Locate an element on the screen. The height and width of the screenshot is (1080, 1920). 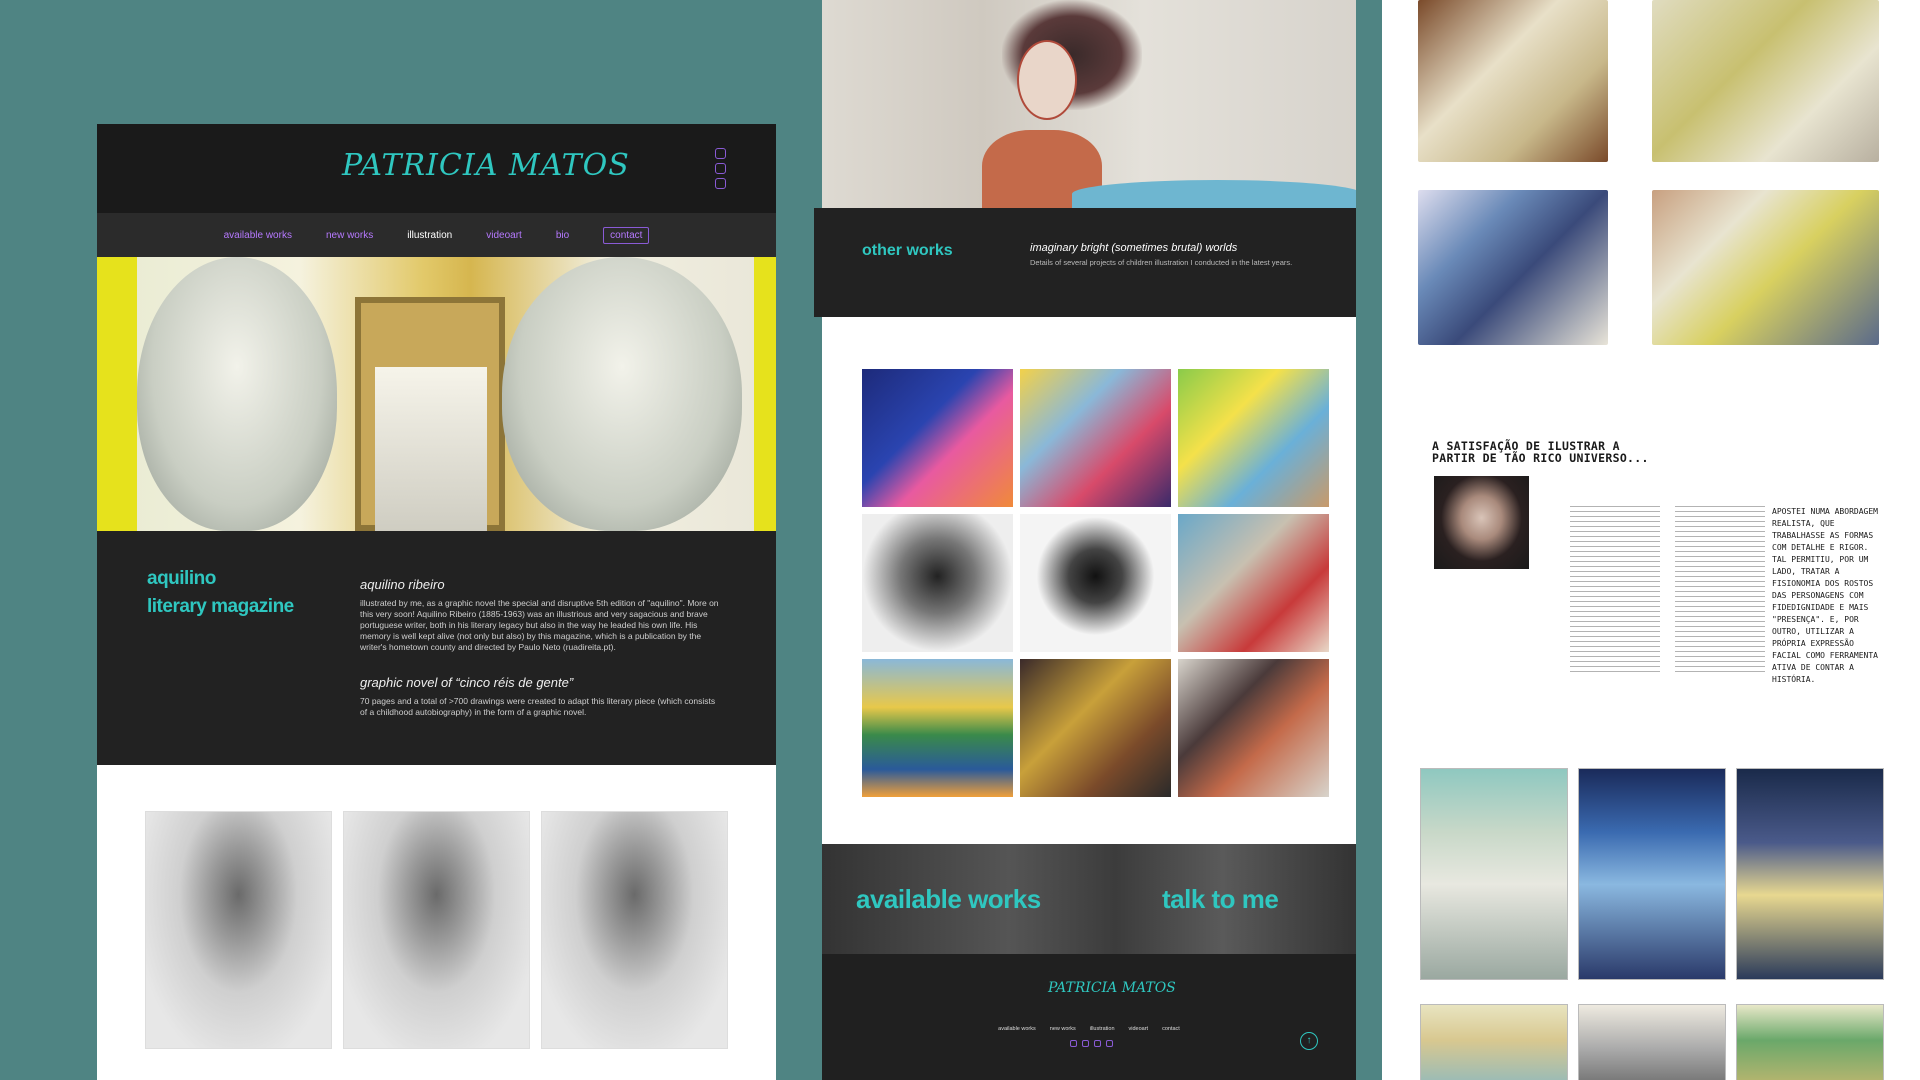
footer-logo: PATRICIA MATOS is located at coordinates (1112, 988).